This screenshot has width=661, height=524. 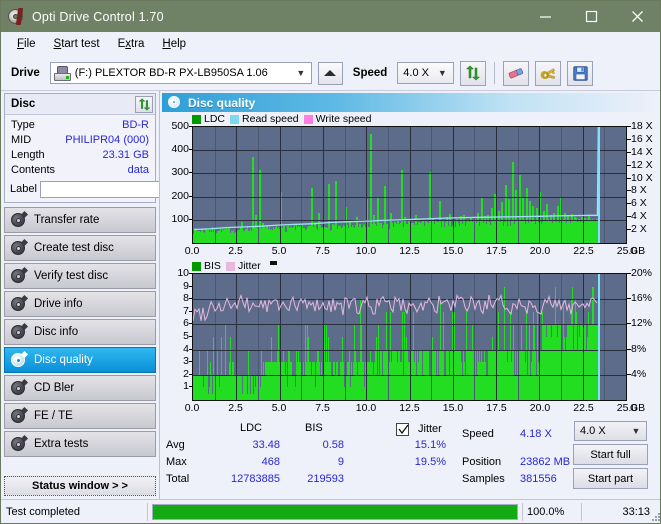 I want to click on erase-button, so click(x=516, y=73).